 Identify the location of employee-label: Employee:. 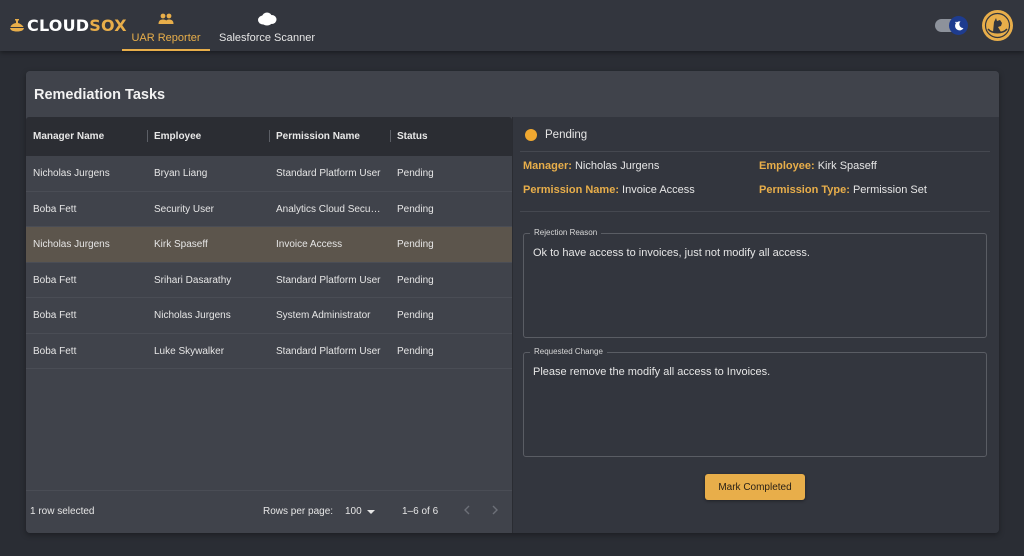
(787, 166).